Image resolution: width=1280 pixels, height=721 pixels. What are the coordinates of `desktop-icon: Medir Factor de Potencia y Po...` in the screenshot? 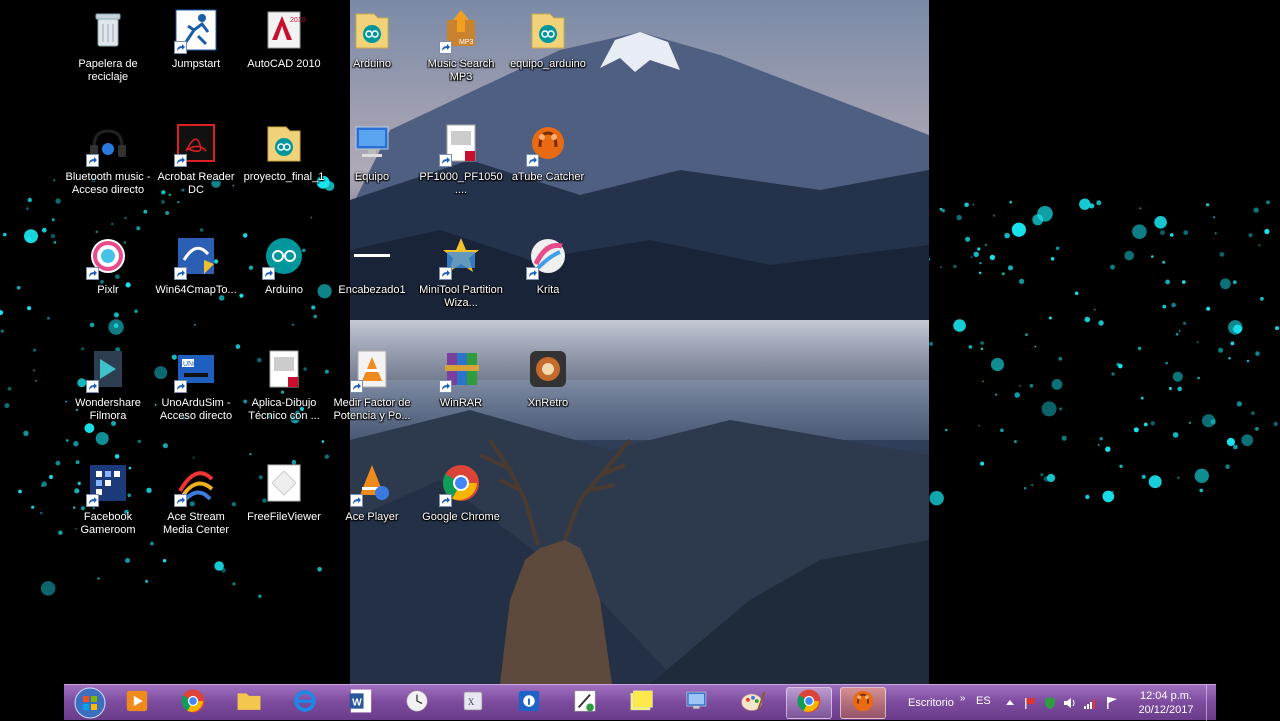 It's located at (372, 384).